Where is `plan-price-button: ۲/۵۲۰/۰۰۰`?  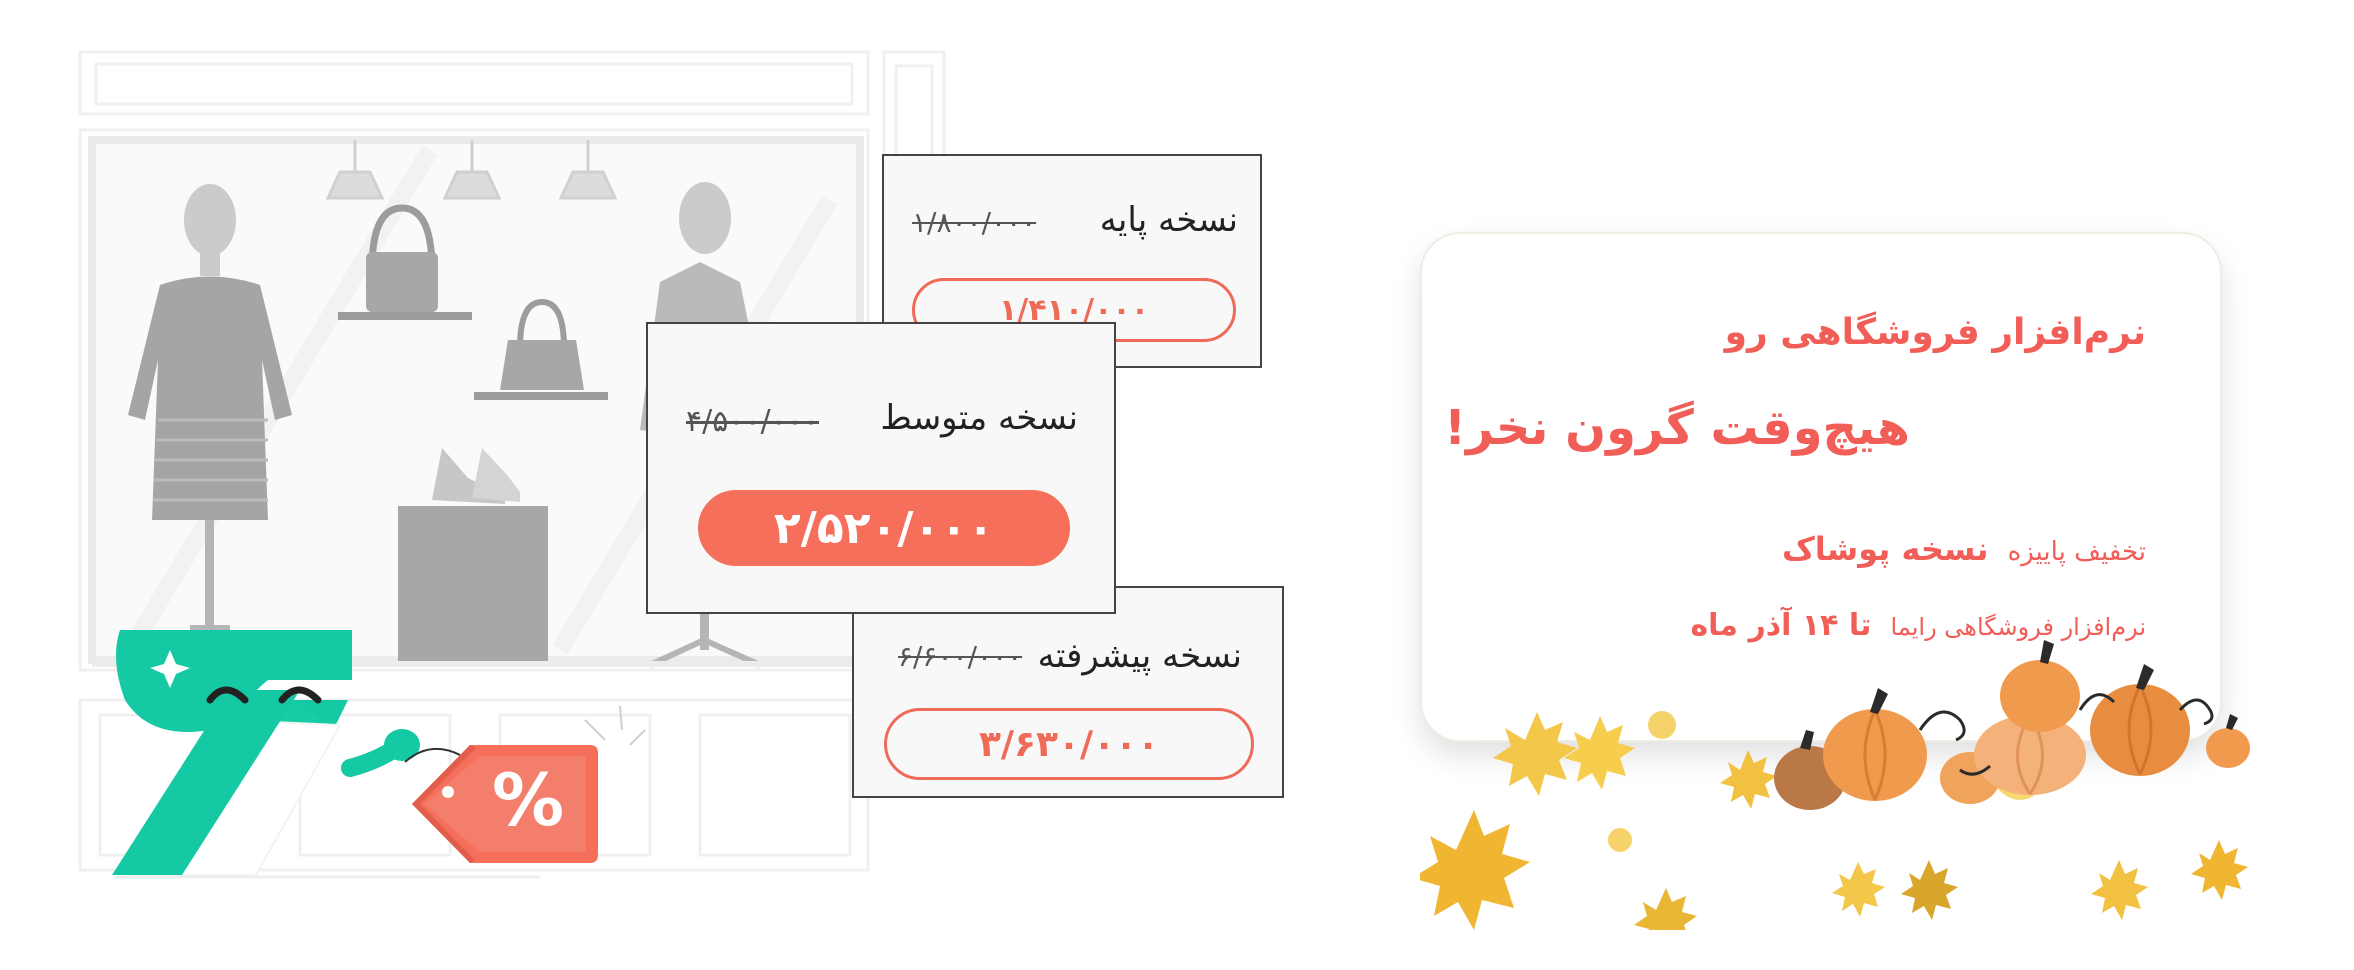
plan-price-button: ۲/۵۲۰/۰۰۰ is located at coordinates (884, 528).